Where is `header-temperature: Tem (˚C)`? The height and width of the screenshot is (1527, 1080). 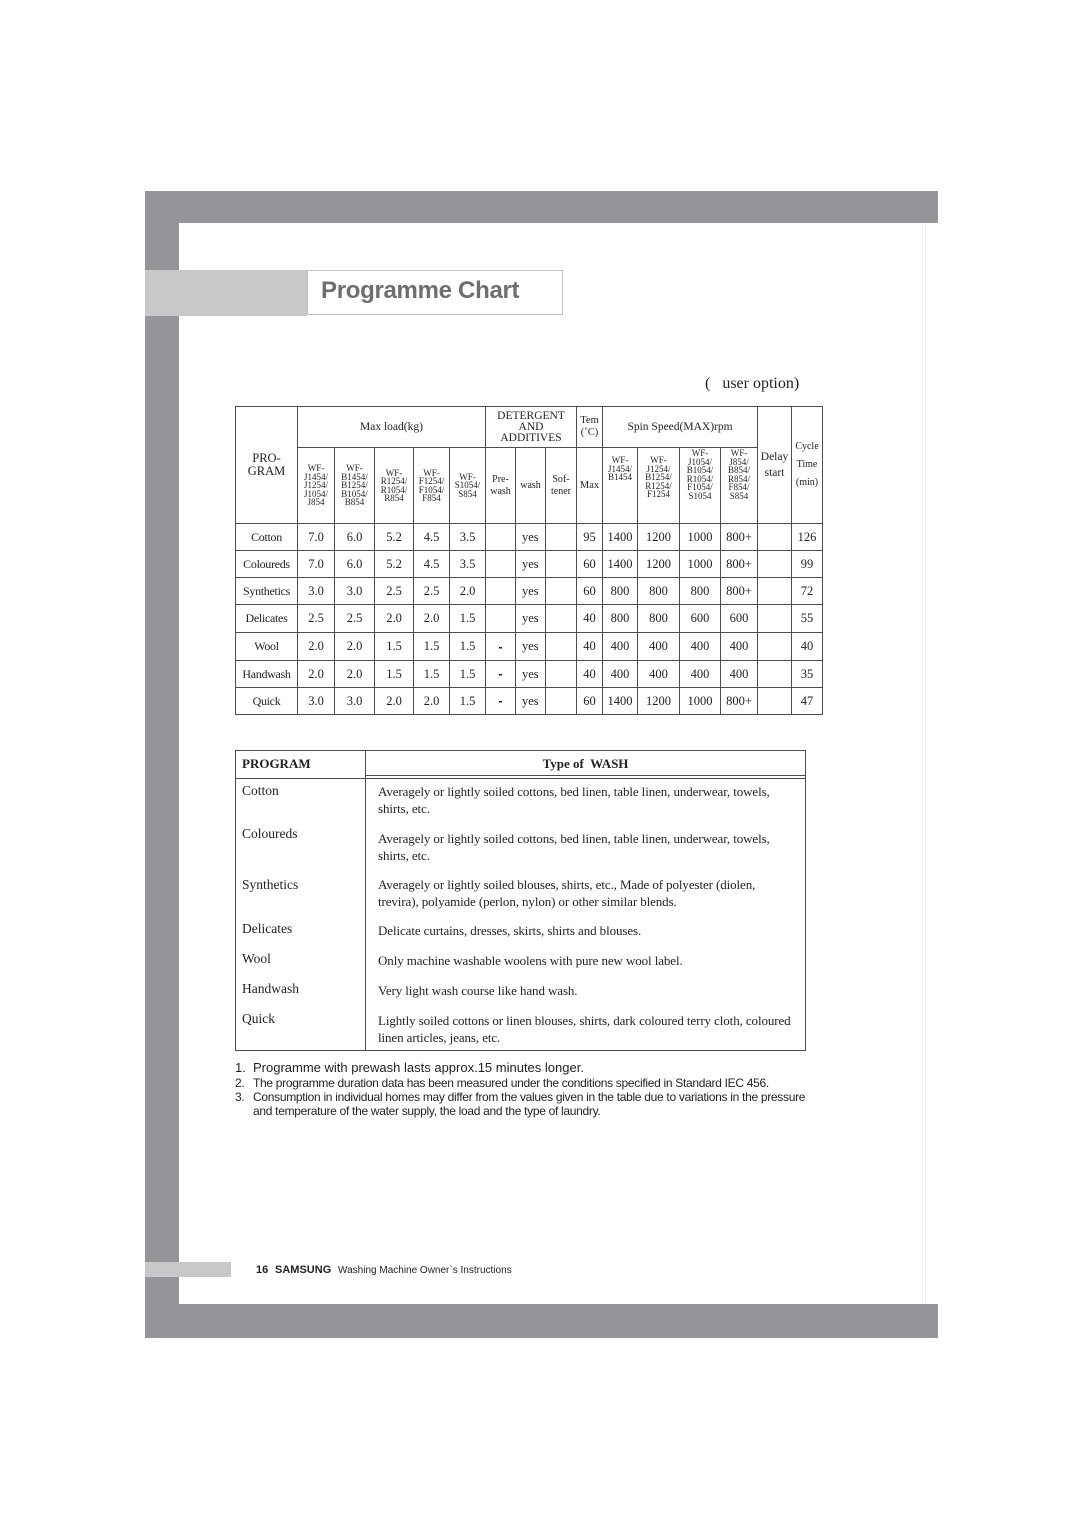
header-temperature: Tem (˚C) is located at coordinates (589, 427).